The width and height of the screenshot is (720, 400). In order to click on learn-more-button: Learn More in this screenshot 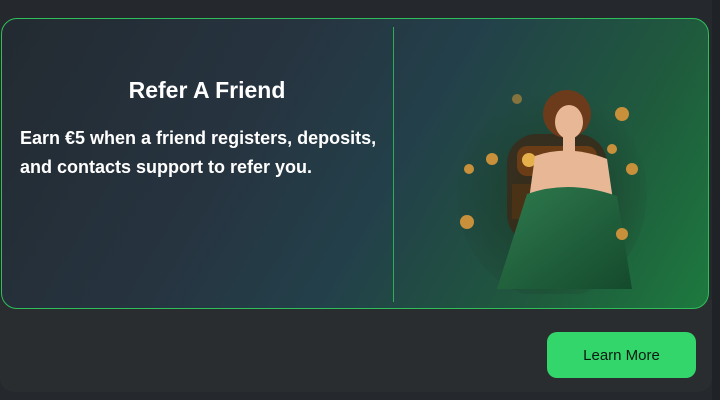, I will do `click(621, 355)`.